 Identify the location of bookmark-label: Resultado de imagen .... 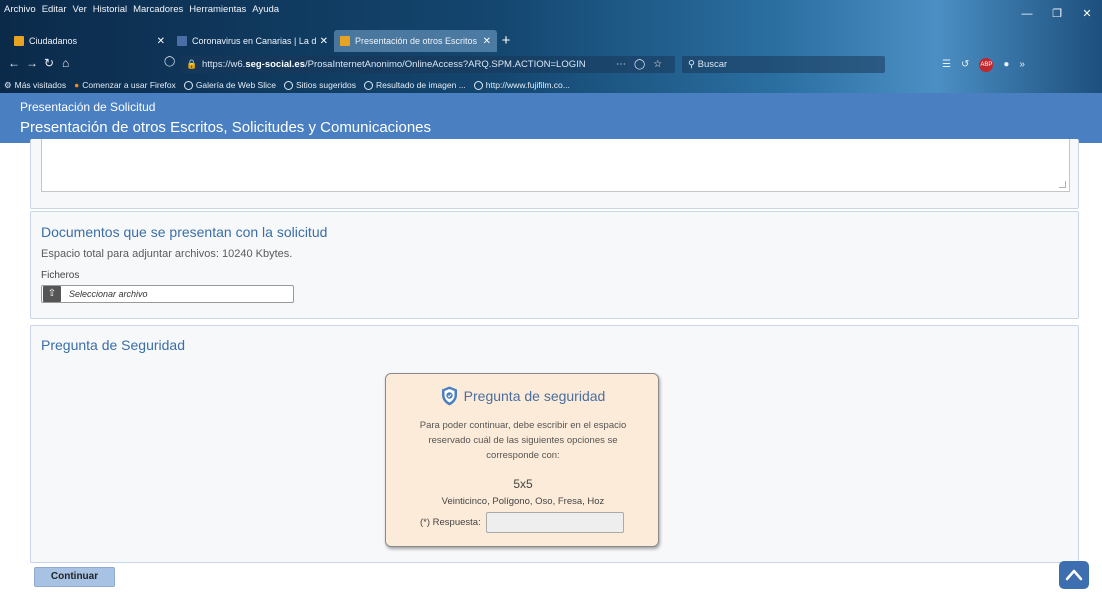
(421, 85).